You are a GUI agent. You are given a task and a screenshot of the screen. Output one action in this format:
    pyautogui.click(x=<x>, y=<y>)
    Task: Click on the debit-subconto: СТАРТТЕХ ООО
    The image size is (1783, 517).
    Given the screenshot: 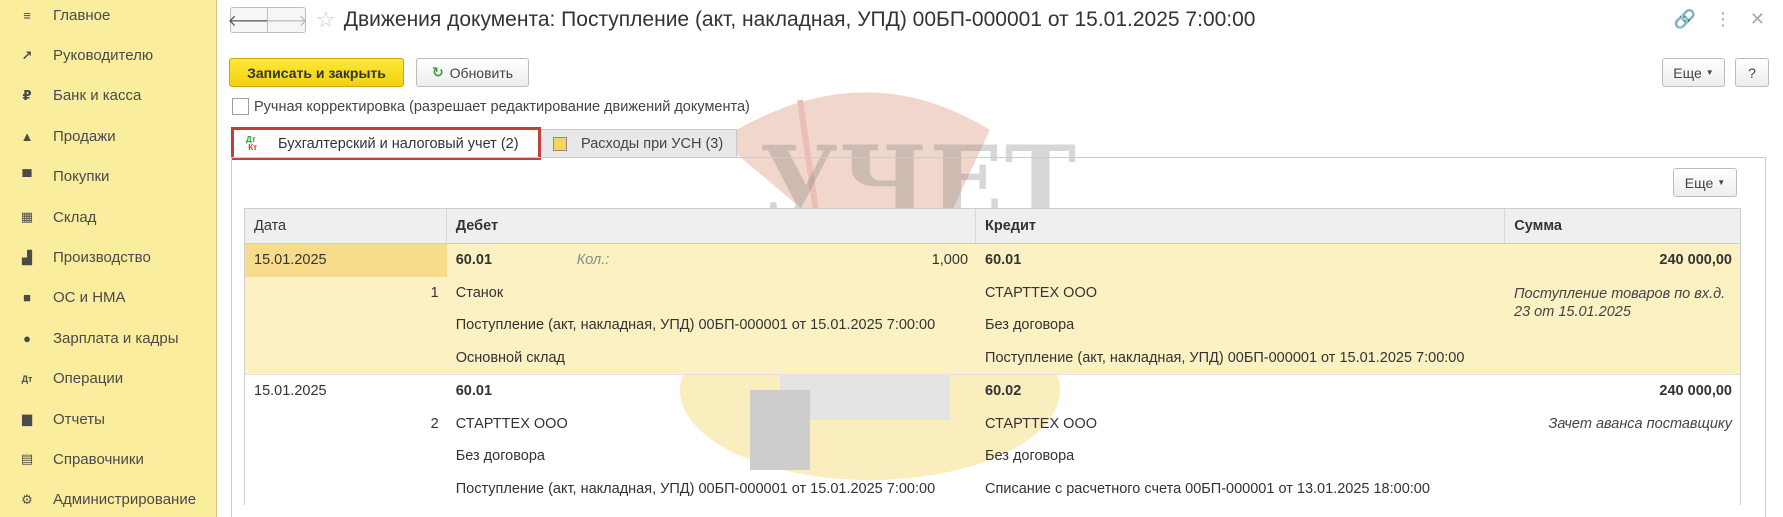 What is the action you would take?
    pyautogui.click(x=511, y=423)
    